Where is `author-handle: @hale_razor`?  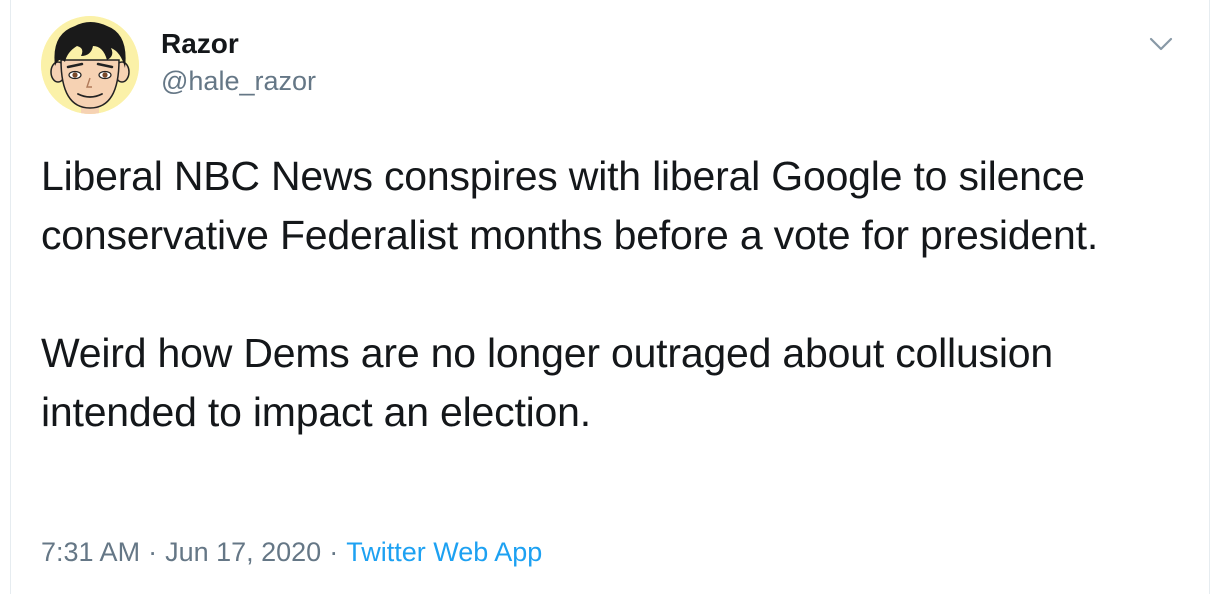 author-handle: @hale_razor is located at coordinates (238, 81).